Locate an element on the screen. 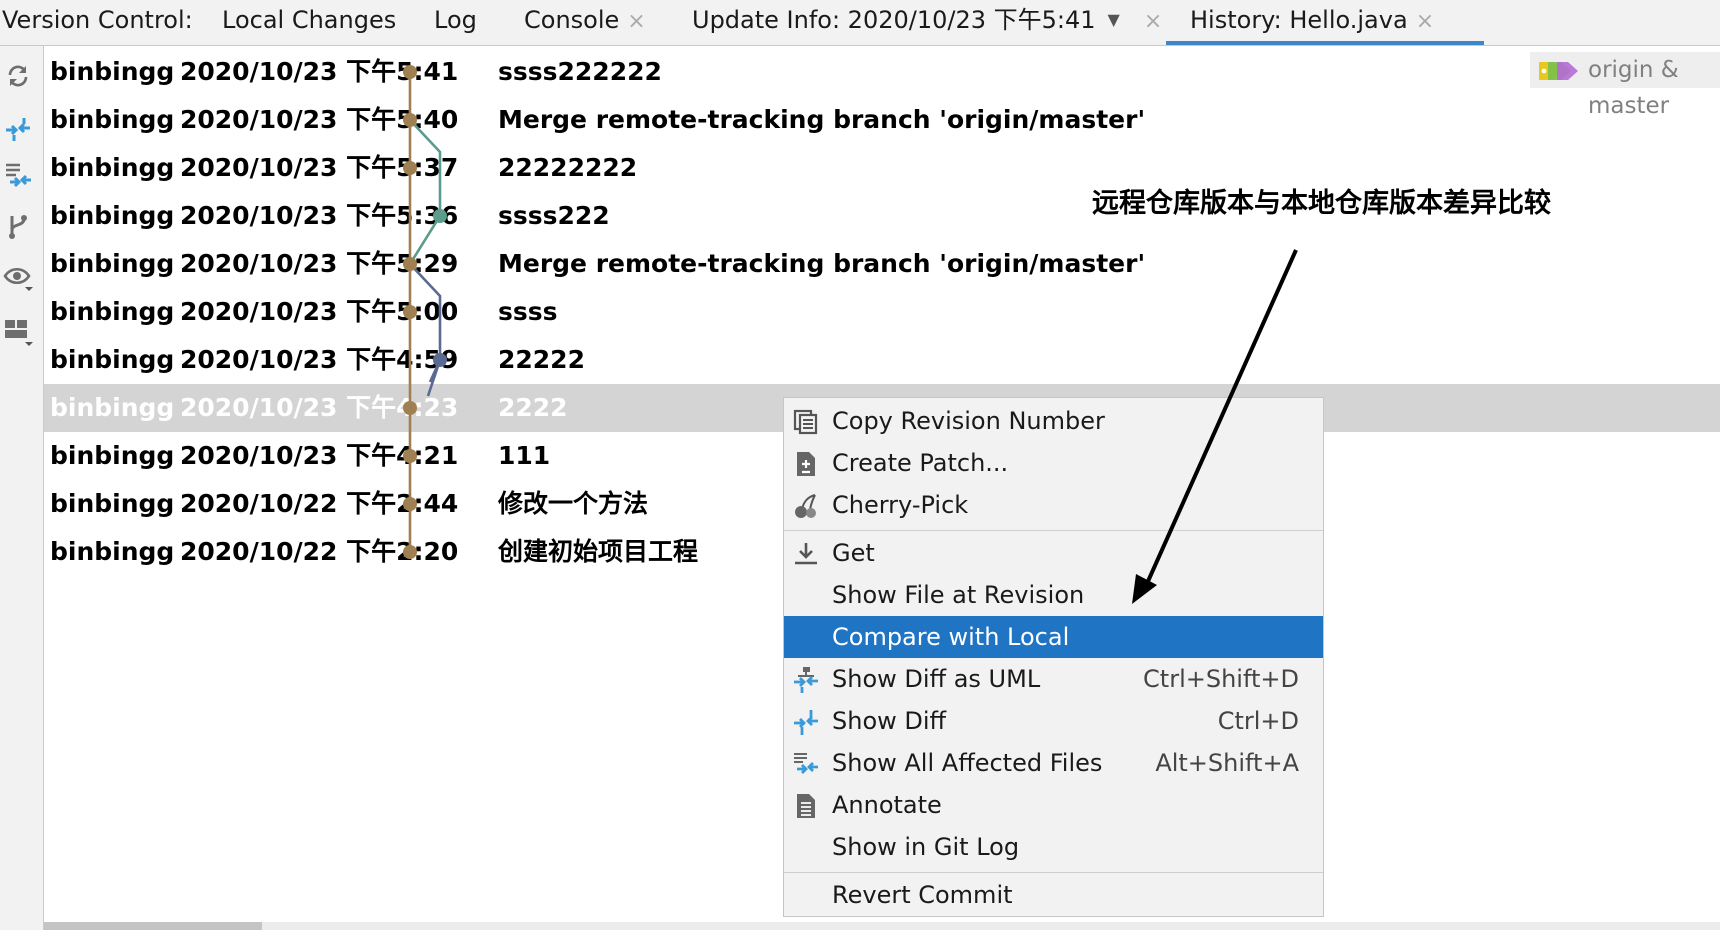 The height and width of the screenshot is (930, 1720). branch-badge-label: origin & master is located at coordinates (1633, 88).